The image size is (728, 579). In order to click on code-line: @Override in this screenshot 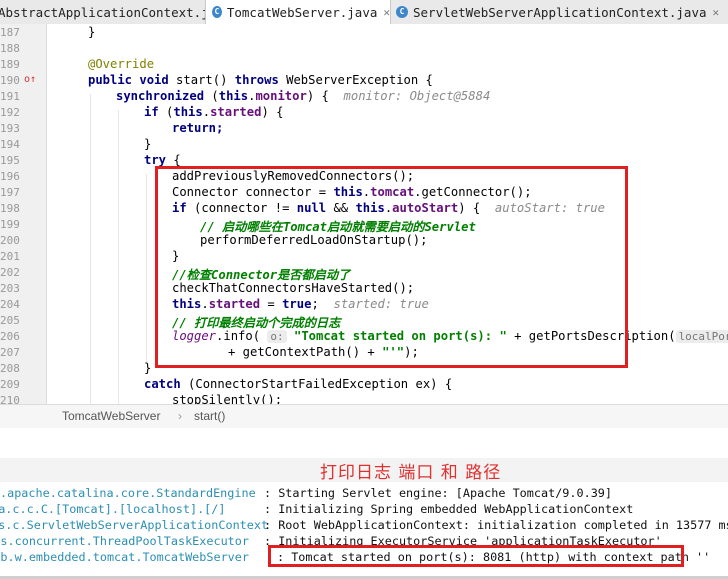, I will do `click(121, 64)`.